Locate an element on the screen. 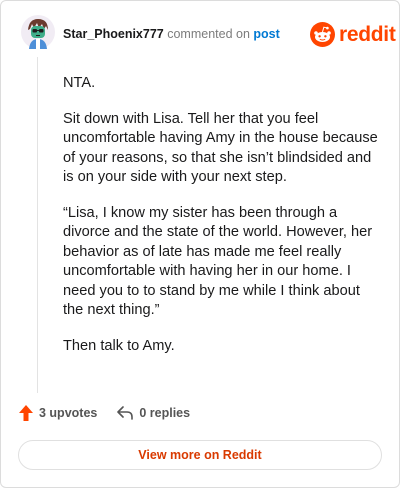 This screenshot has height=488, width=400. upvote-count: 3 upvotes is located at coordinates (68, 413).